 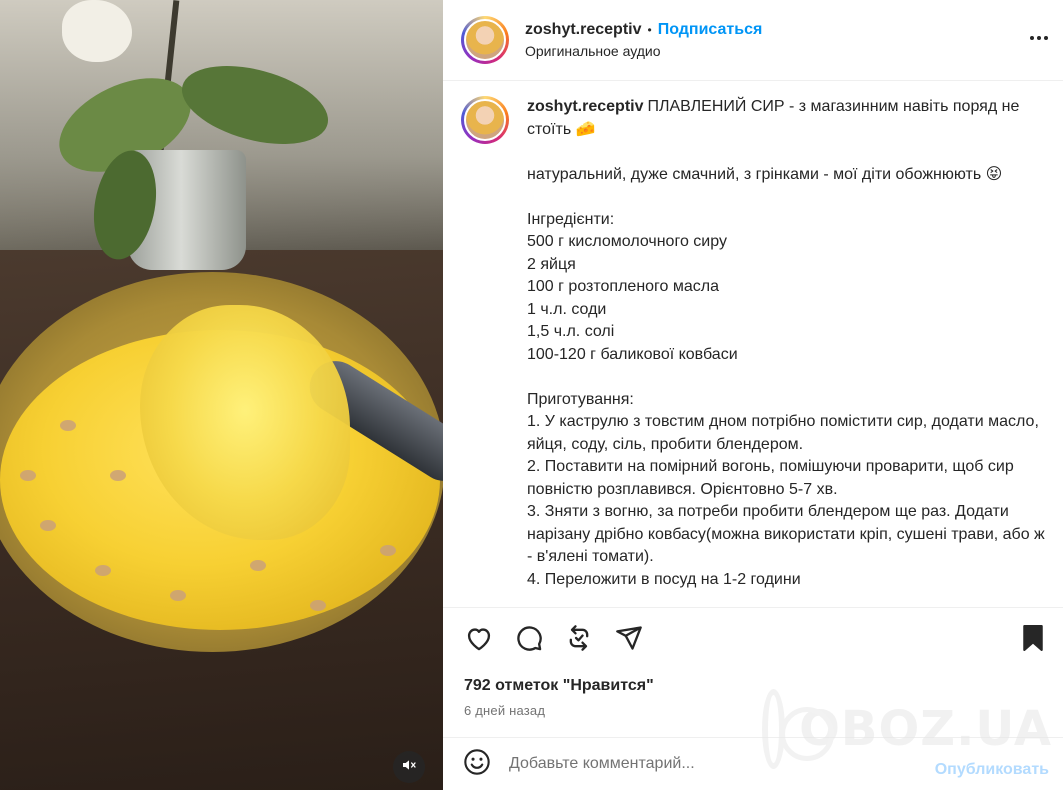 I want to click on bookmark-filled-icon, so click(x=1033, y=640).